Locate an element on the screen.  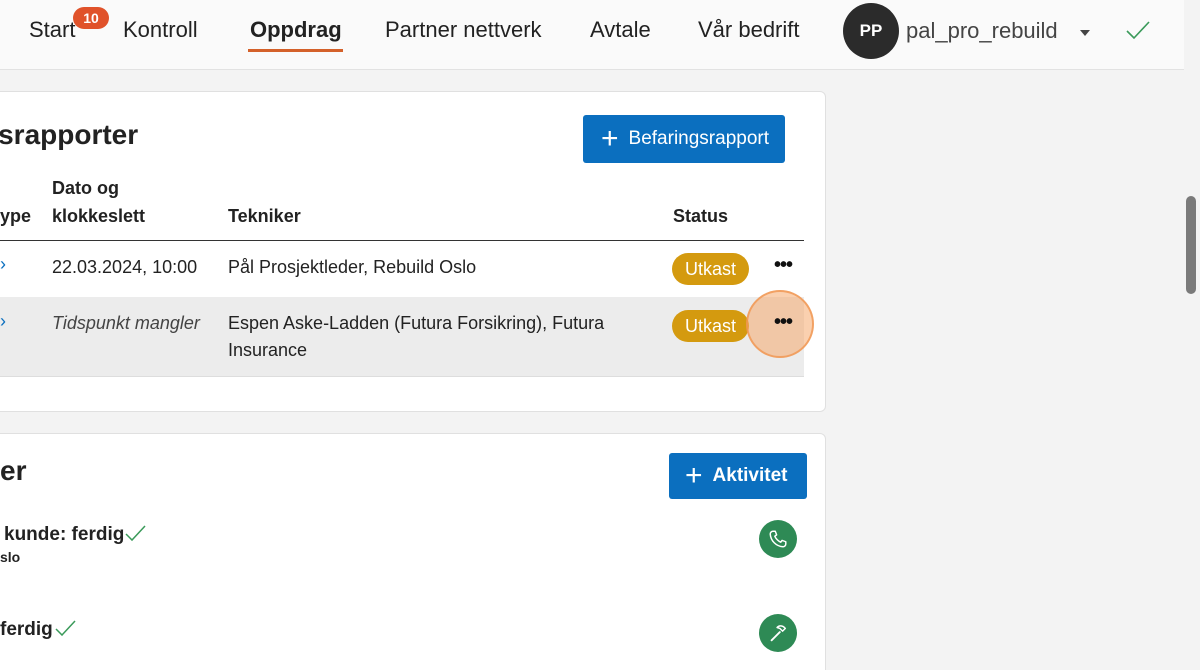
nav-item-partner-nettverk: Partner nettverk is located at coordinates (463, 30).